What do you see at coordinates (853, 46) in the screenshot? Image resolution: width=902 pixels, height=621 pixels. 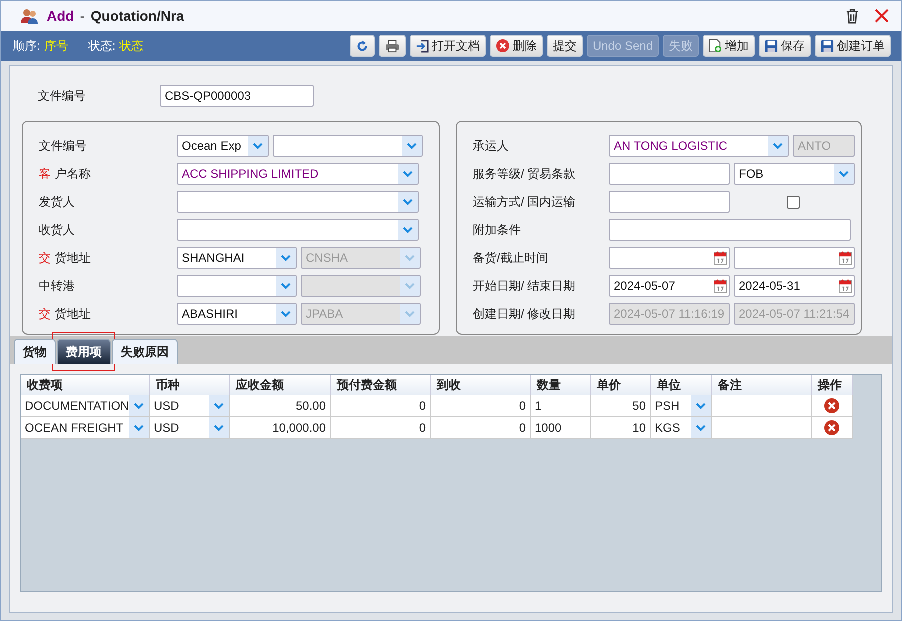 I see `toolbar-button: 创建订单` at bounding box center [853, 46].